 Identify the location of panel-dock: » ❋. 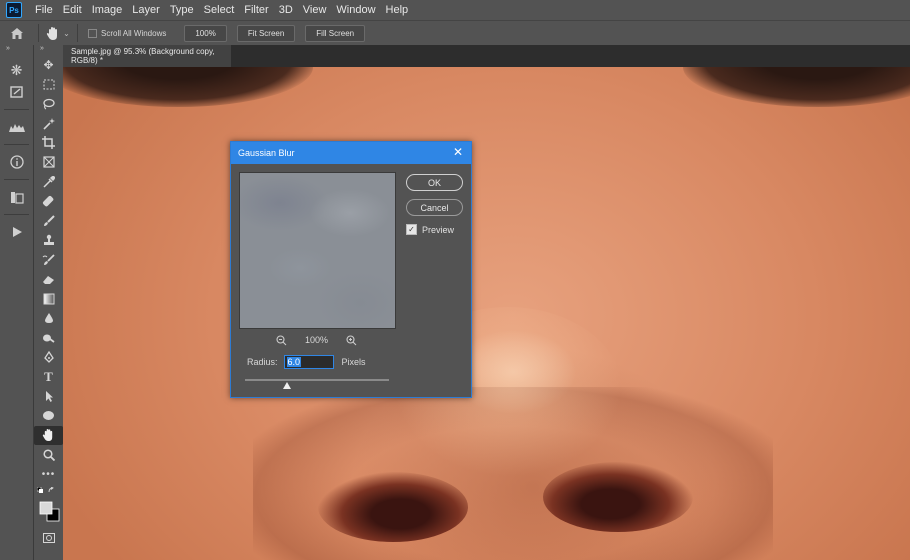
(17, 302).